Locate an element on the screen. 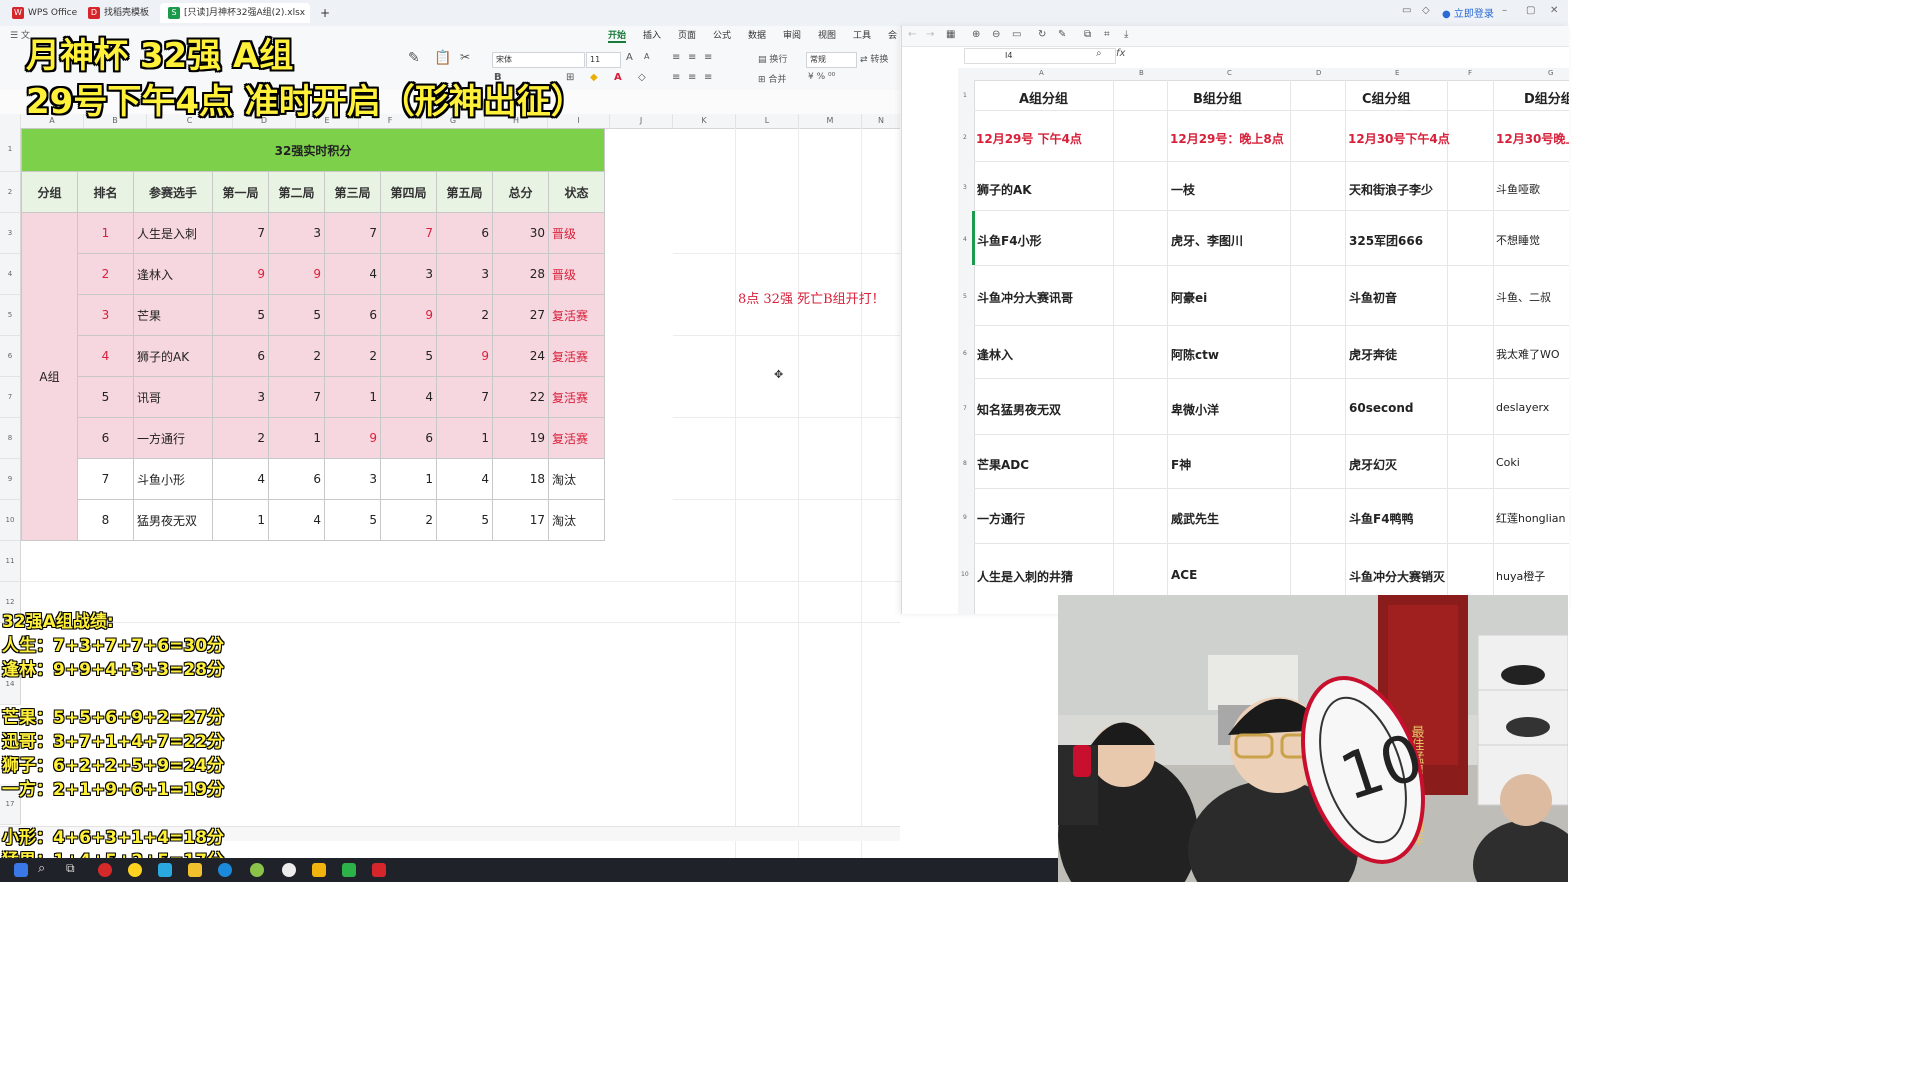 The image size is (1920, 1080). align-bottom-icon: ≡ is located at coordinates (708, 57).